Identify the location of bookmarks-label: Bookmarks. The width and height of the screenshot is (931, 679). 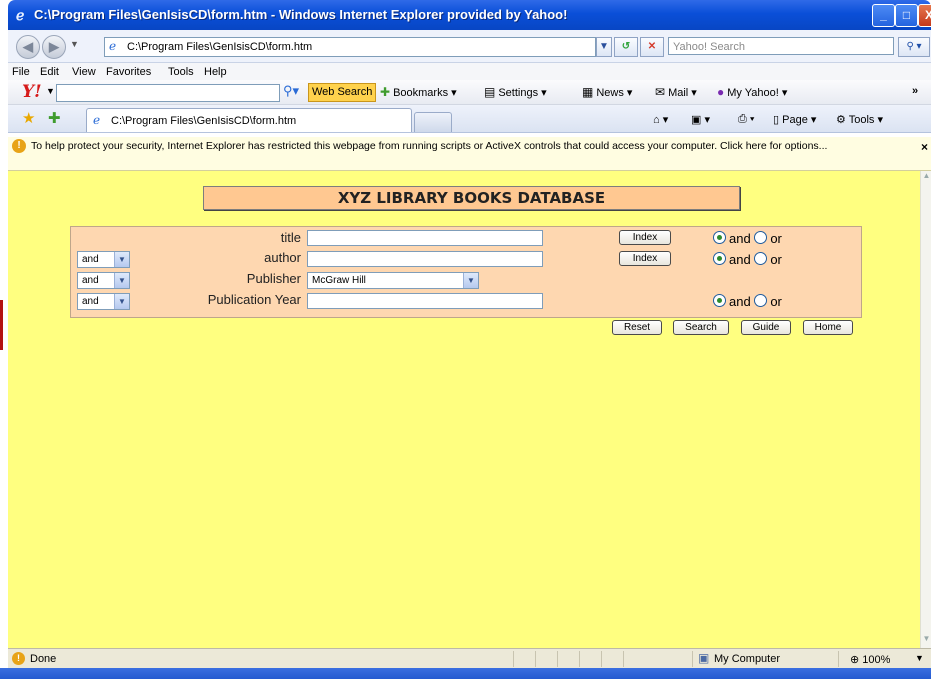
(421, 93).